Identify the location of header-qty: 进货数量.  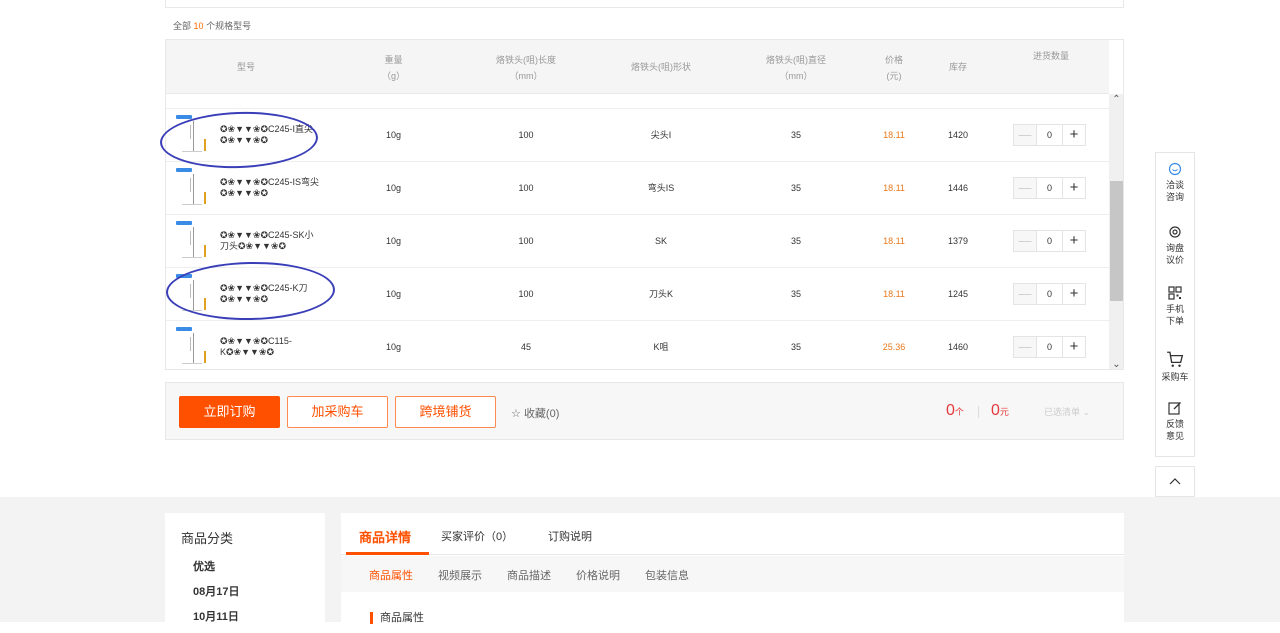
(1050, 56).